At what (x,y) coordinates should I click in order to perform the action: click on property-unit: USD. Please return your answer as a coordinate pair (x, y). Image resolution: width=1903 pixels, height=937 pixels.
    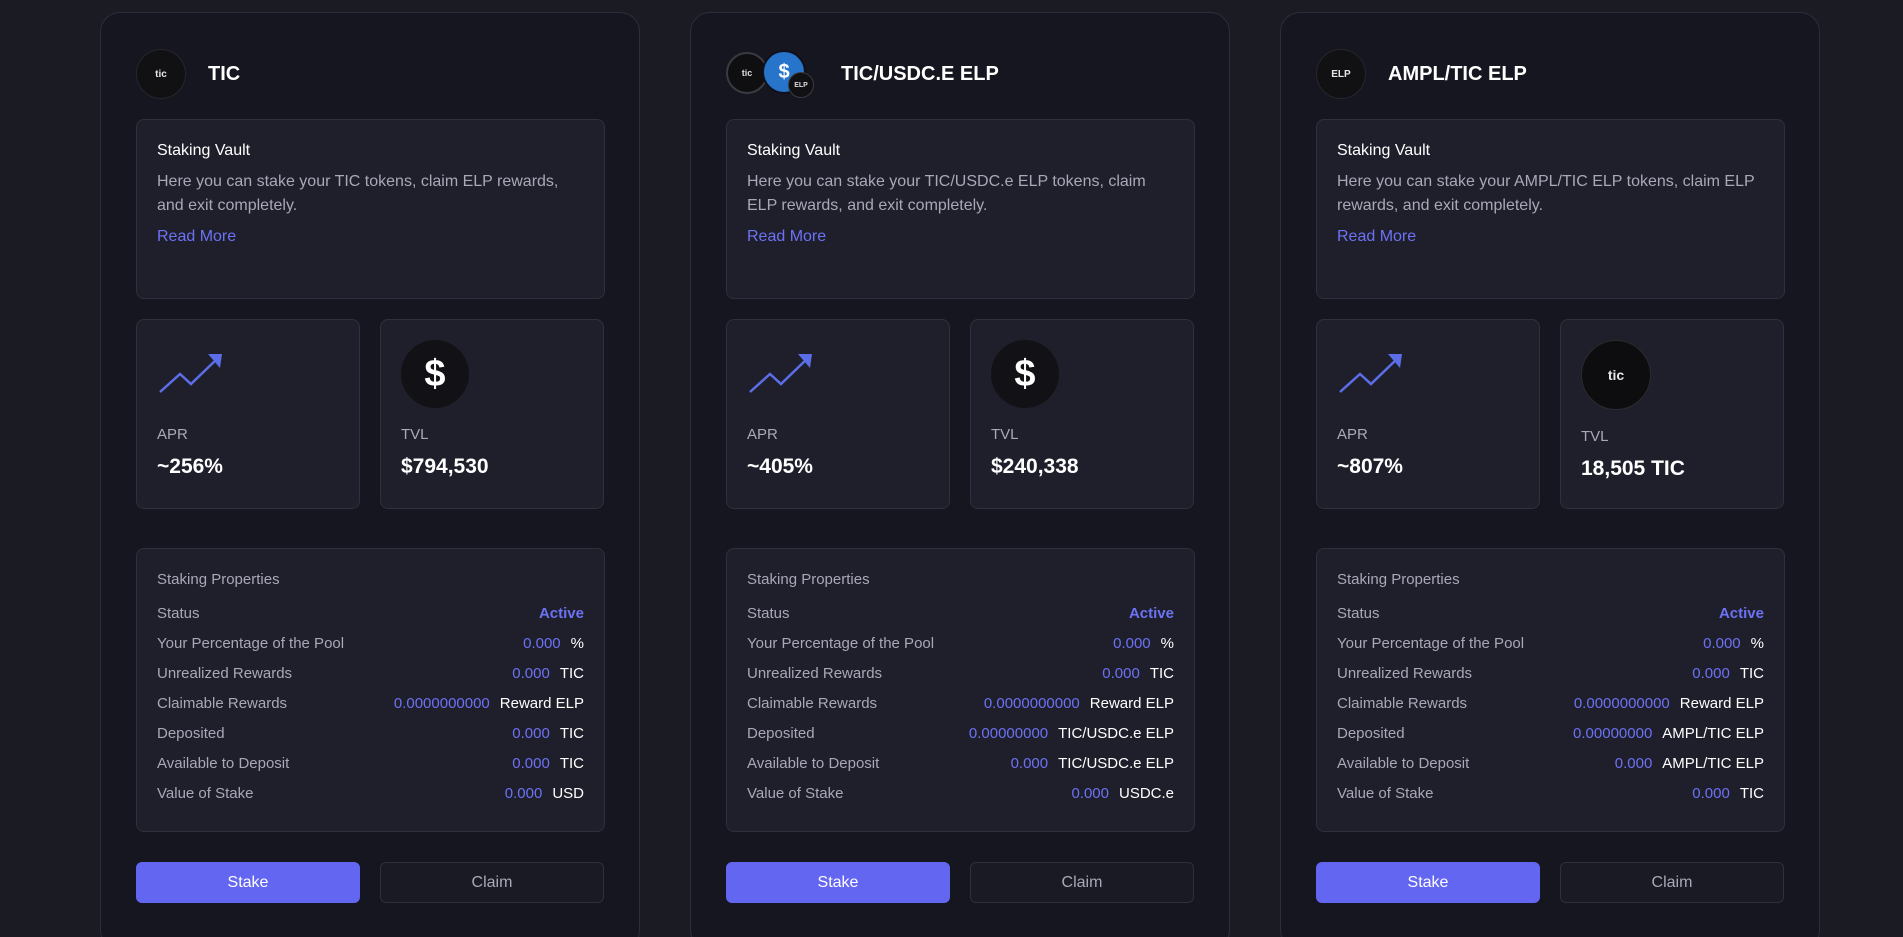
    Looking at the image, I should click on (568, 793).